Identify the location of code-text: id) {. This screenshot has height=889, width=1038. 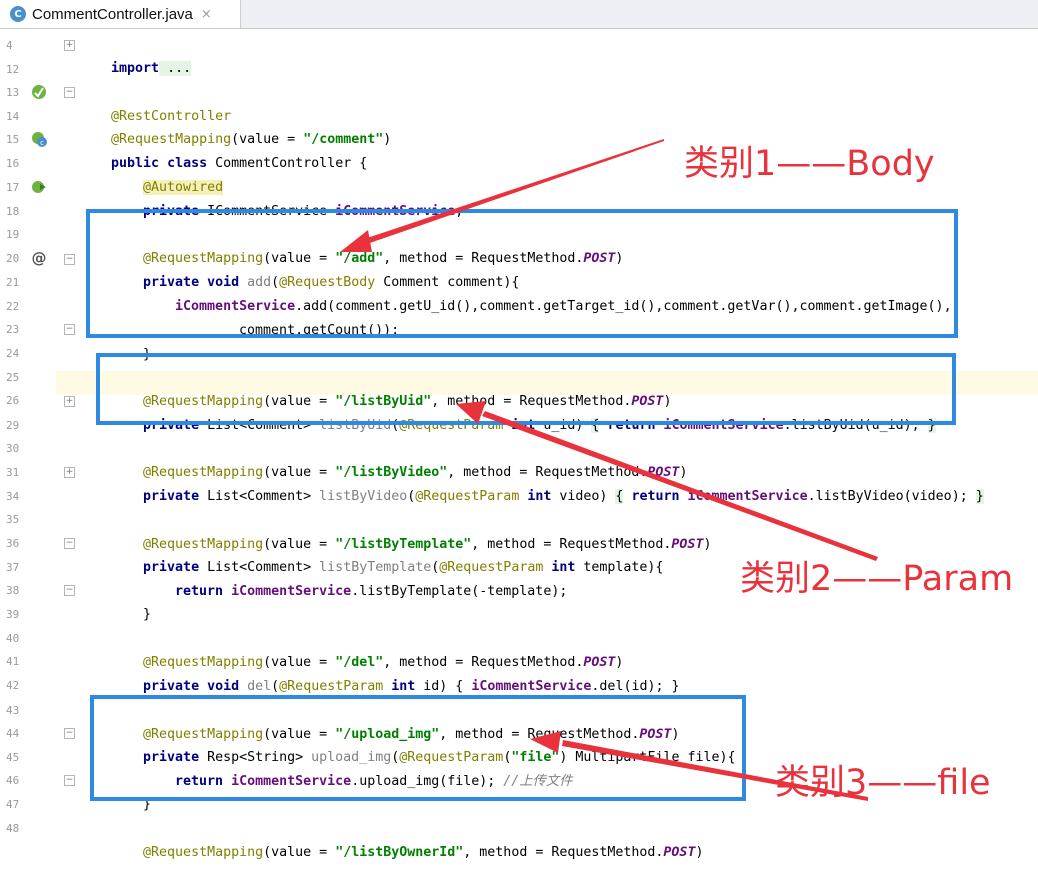
(443, 686).